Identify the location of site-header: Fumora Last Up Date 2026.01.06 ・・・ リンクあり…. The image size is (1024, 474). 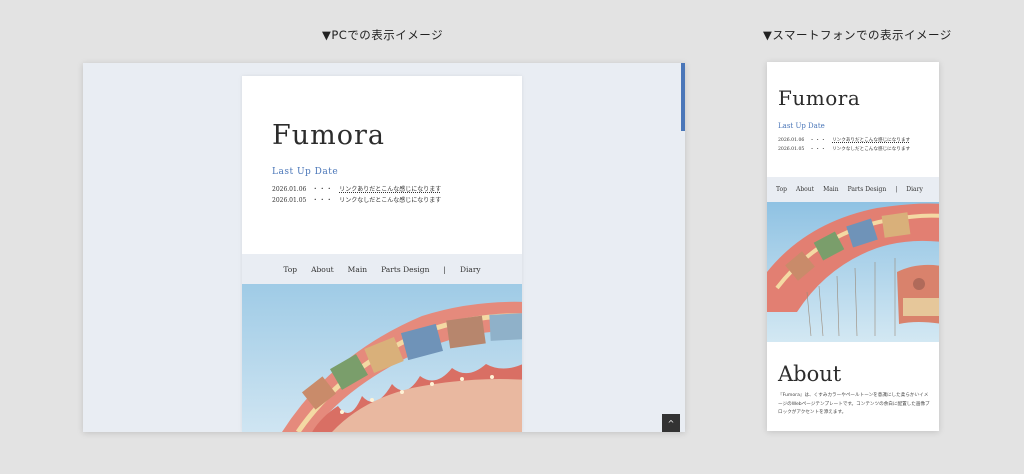
(382, 165).